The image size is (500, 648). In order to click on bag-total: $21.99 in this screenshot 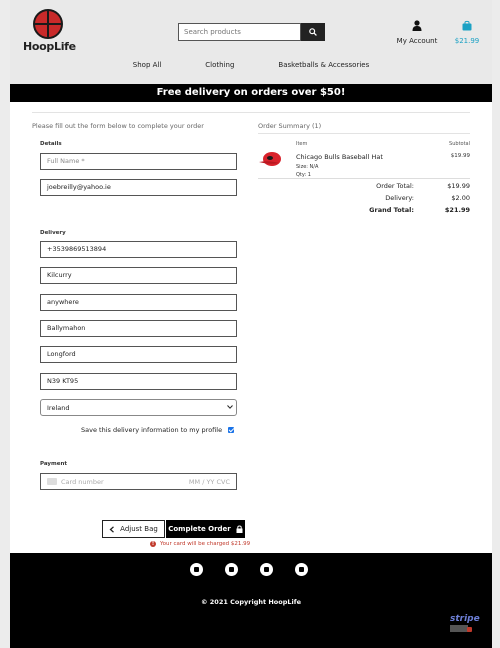, I will do `click(467, 41)`.